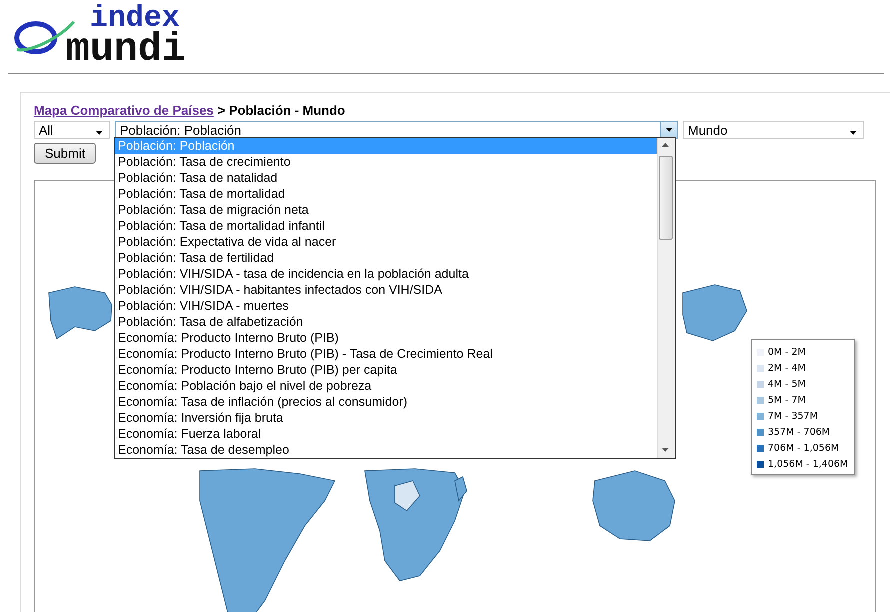 The image size is (890, 612). What do you see at coordinates (787, 400) in the screenshot?
I see `legend-label: 5M - 7M` at bounding box center [787, 400].